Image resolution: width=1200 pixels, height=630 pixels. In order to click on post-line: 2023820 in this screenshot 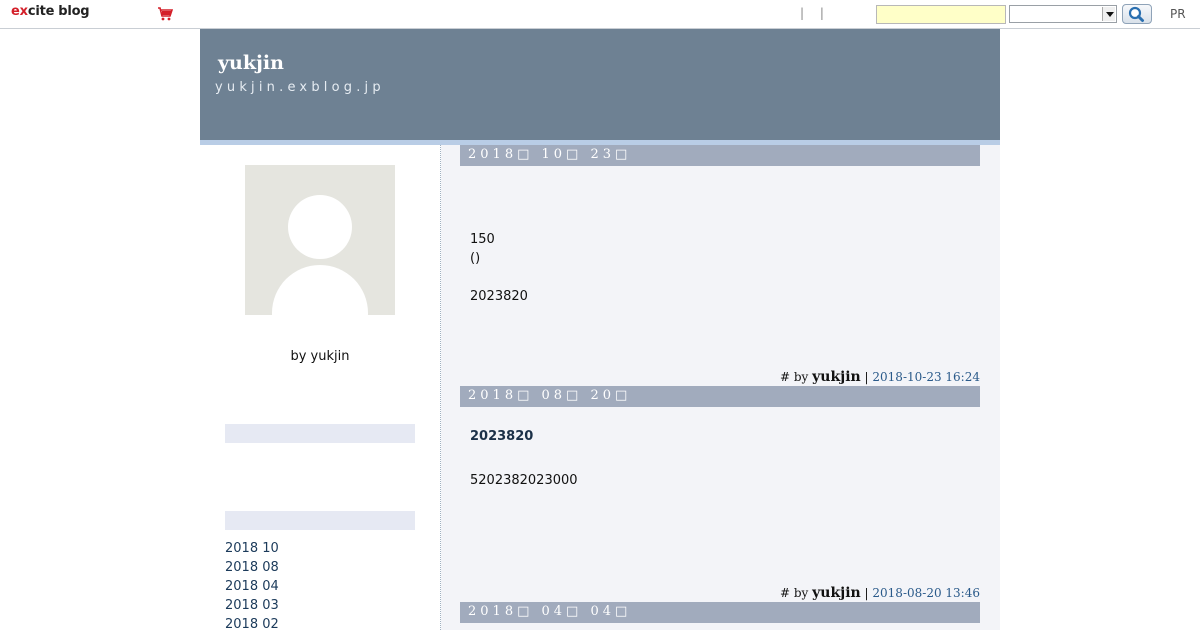, I will do `click(499, 296)`.